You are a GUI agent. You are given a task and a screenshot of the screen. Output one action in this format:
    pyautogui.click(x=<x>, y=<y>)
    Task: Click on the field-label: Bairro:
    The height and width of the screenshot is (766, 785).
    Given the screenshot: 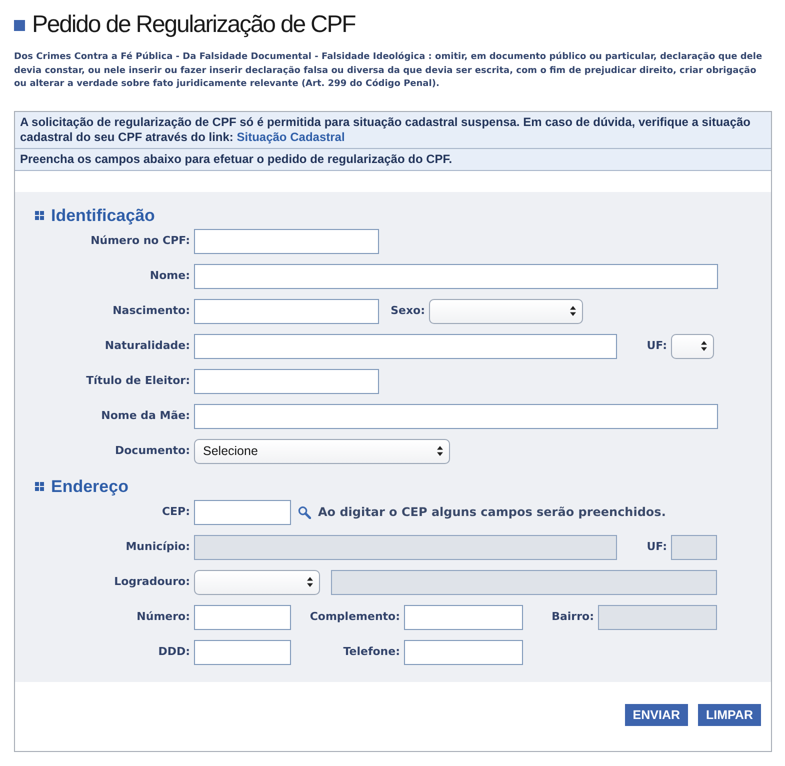 What is the action you would take?
    pyautogui.click(x=572, y=617)
    